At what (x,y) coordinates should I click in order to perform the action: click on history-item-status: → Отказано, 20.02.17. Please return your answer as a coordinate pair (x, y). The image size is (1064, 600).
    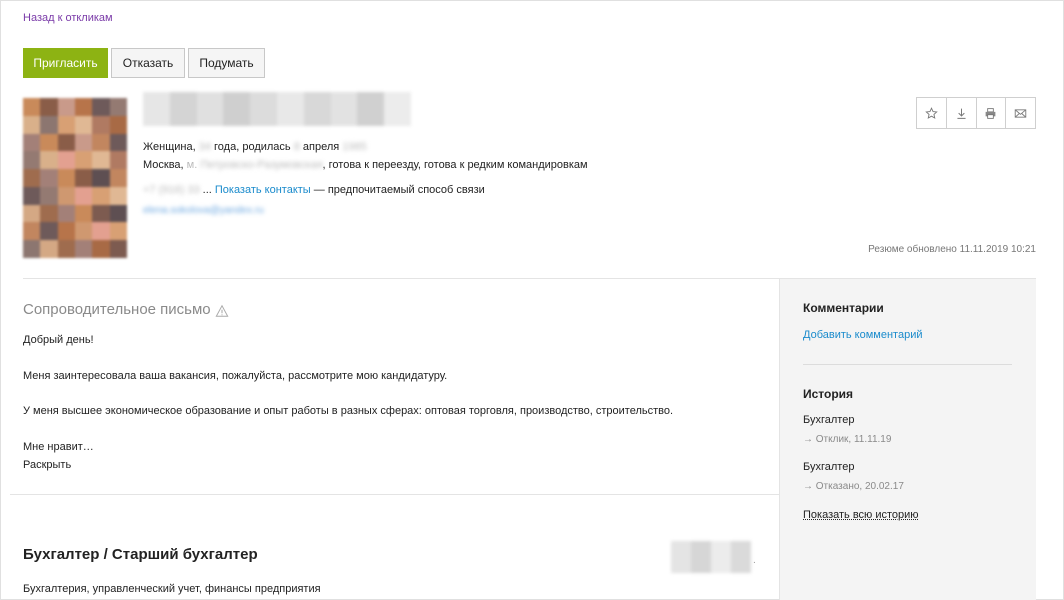
    Looking at the image, I should click on (853, 486).